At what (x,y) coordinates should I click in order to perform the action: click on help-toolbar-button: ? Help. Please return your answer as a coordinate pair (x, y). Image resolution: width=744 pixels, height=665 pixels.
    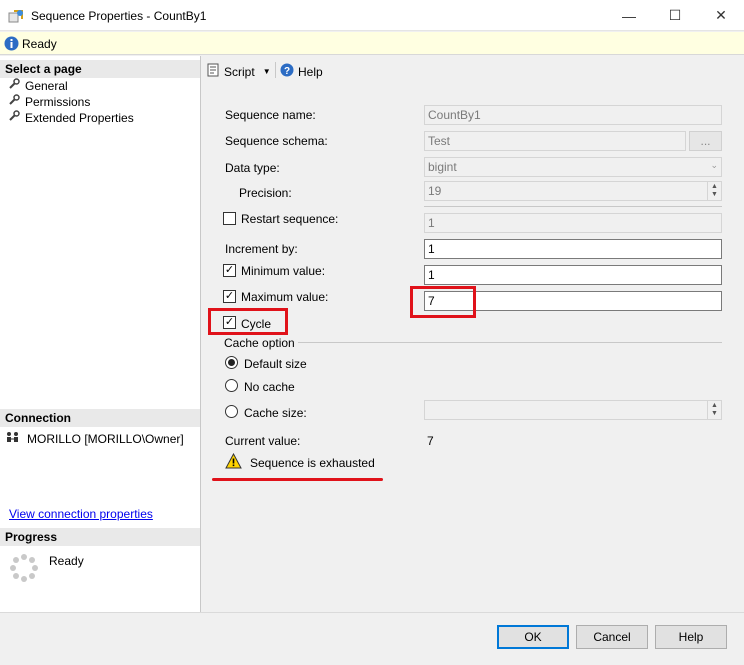
    Looking at the image, I should click on (301, 71).